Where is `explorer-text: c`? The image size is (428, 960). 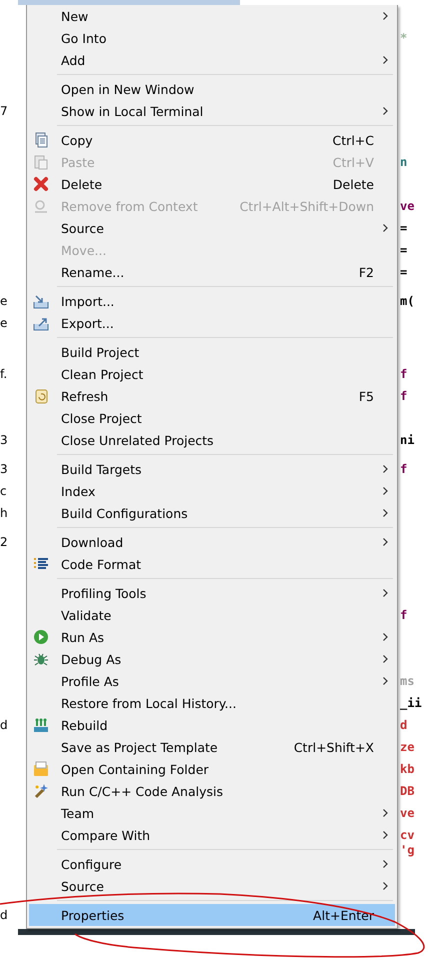
explorer-text: c is located at coordinates (3, 491).